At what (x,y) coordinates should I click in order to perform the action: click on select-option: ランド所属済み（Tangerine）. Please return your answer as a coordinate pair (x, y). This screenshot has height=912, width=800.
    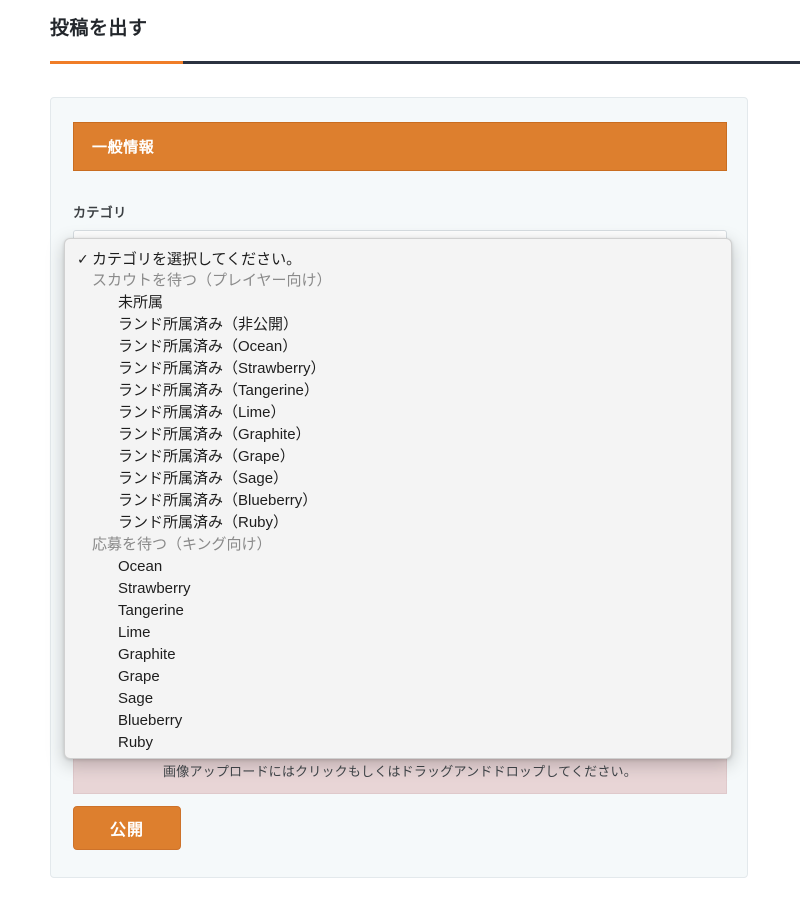
    Looking at the image, I should click on (398, 391).